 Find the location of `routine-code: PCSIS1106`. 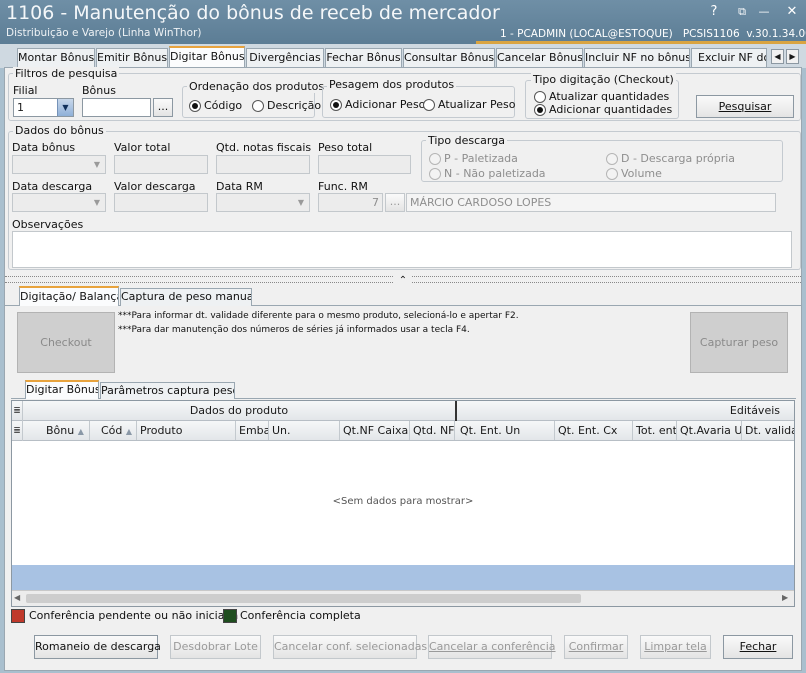

routine-code: PCSIS1106 is located at coordinates (711, 34).